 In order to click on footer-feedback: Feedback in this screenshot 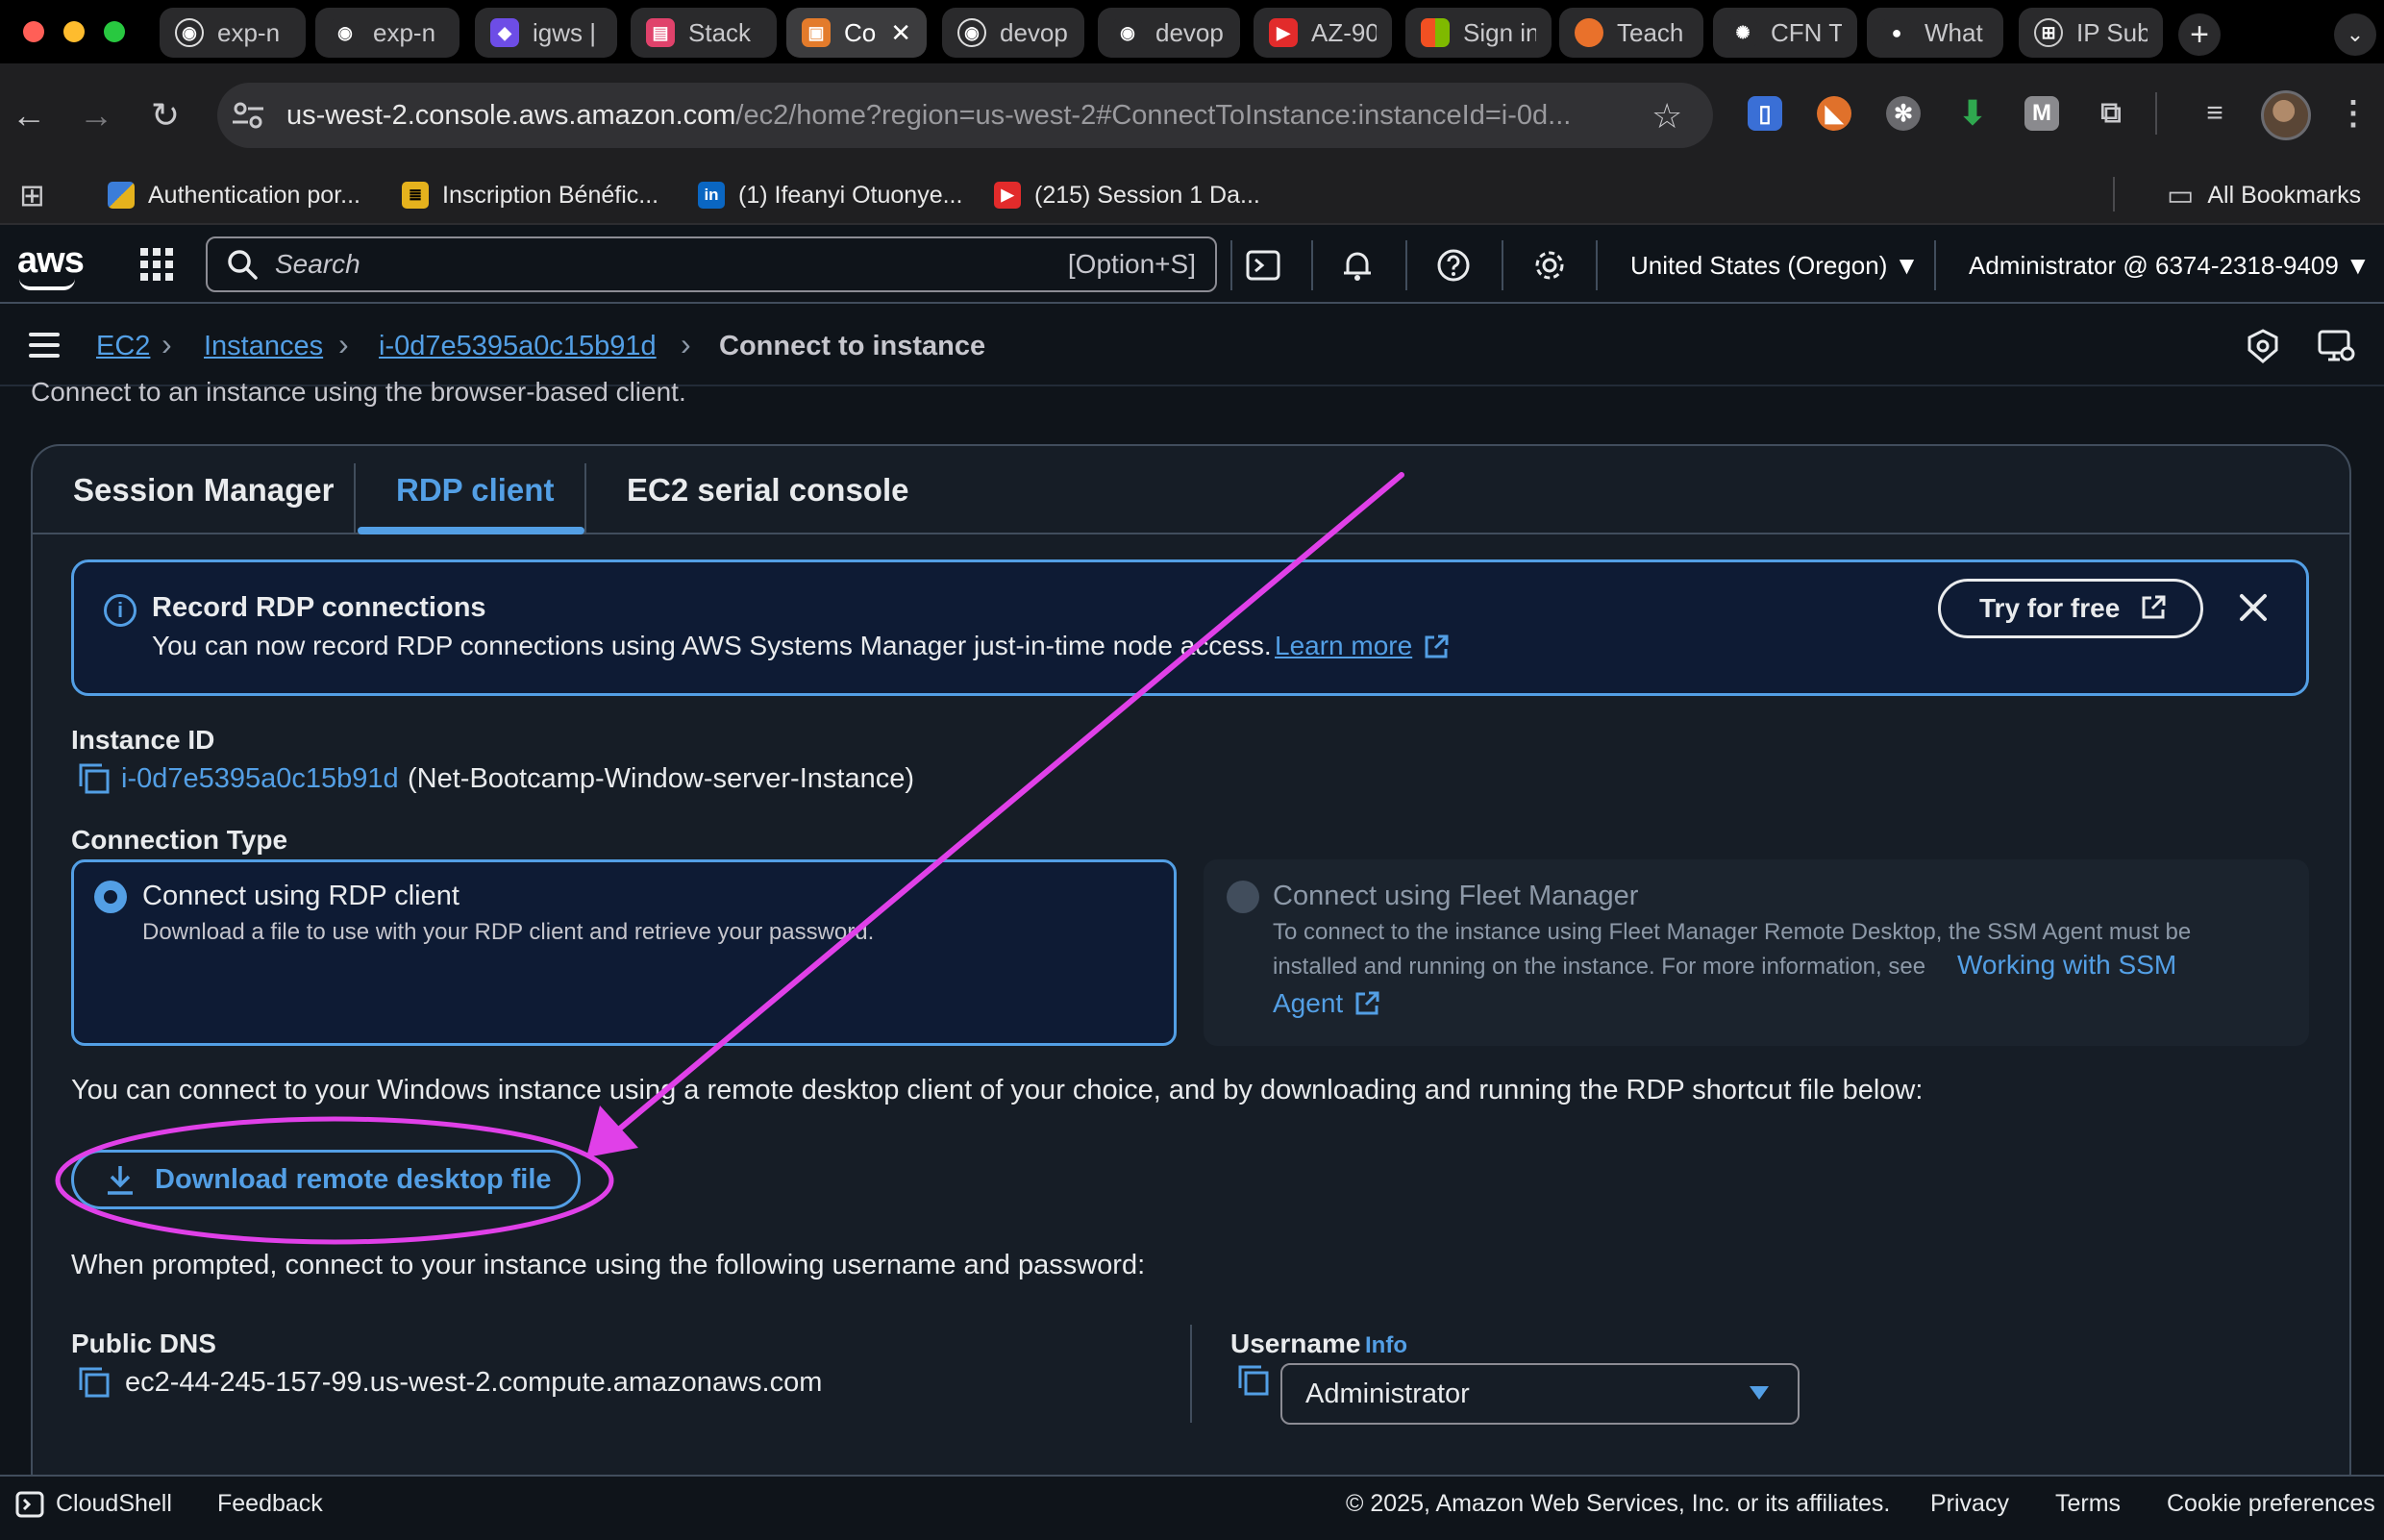, I will do `click(270, 1504)`.